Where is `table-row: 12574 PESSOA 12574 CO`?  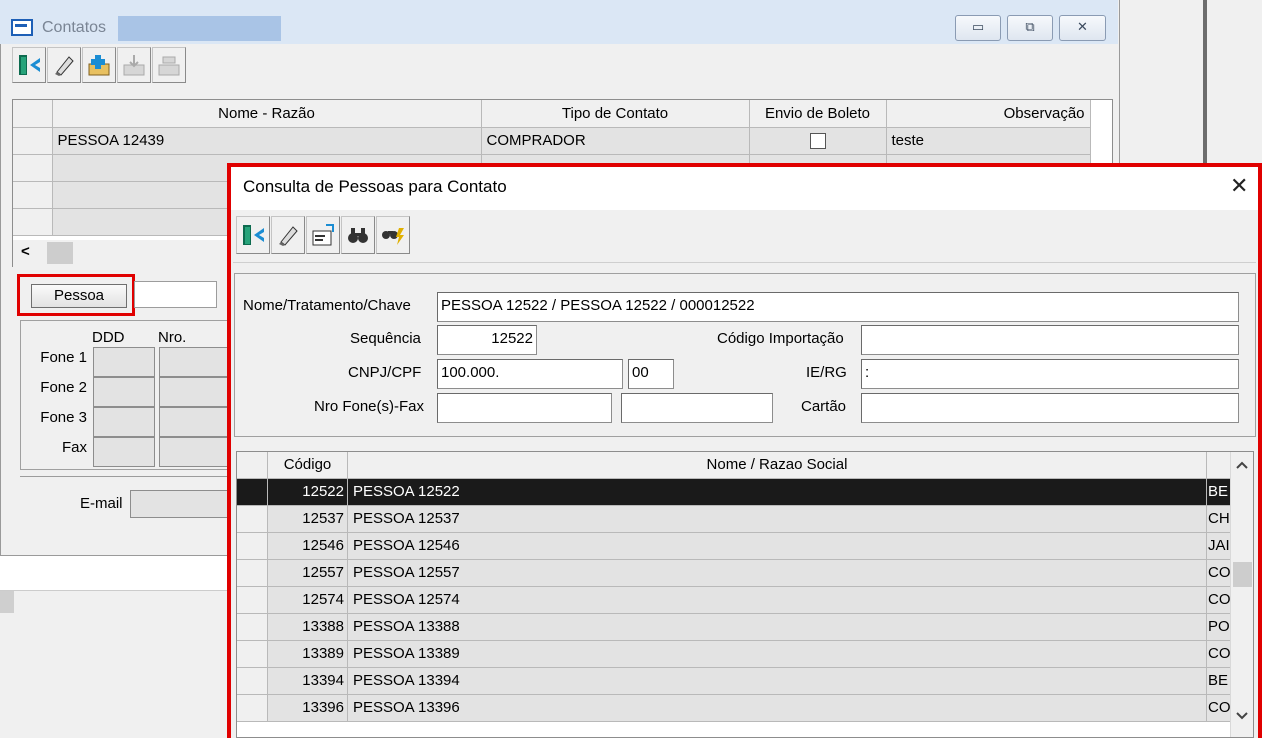 table-row: 12574 PESSOA 12574 CO is located at coordinates (734, 600).